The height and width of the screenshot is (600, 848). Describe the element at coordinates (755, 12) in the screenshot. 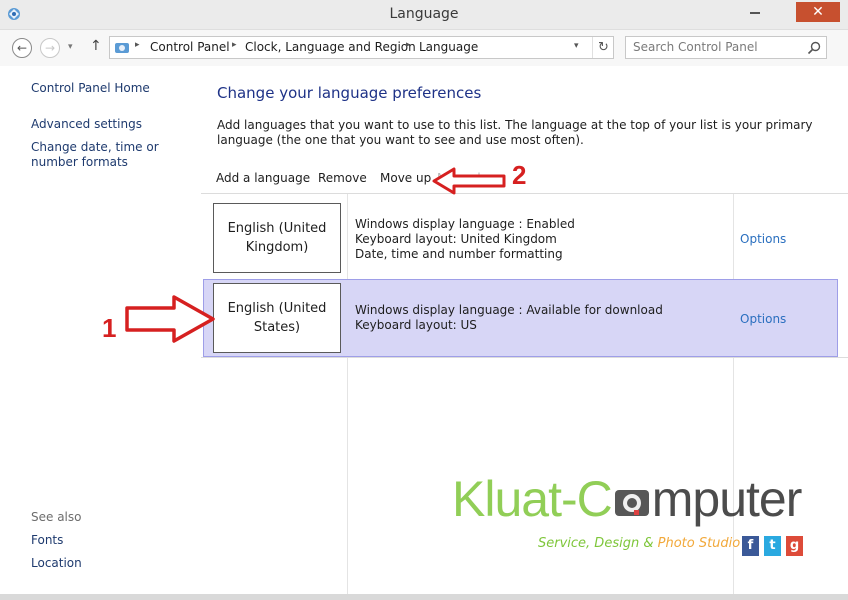

I see `minimize-button` at that location.